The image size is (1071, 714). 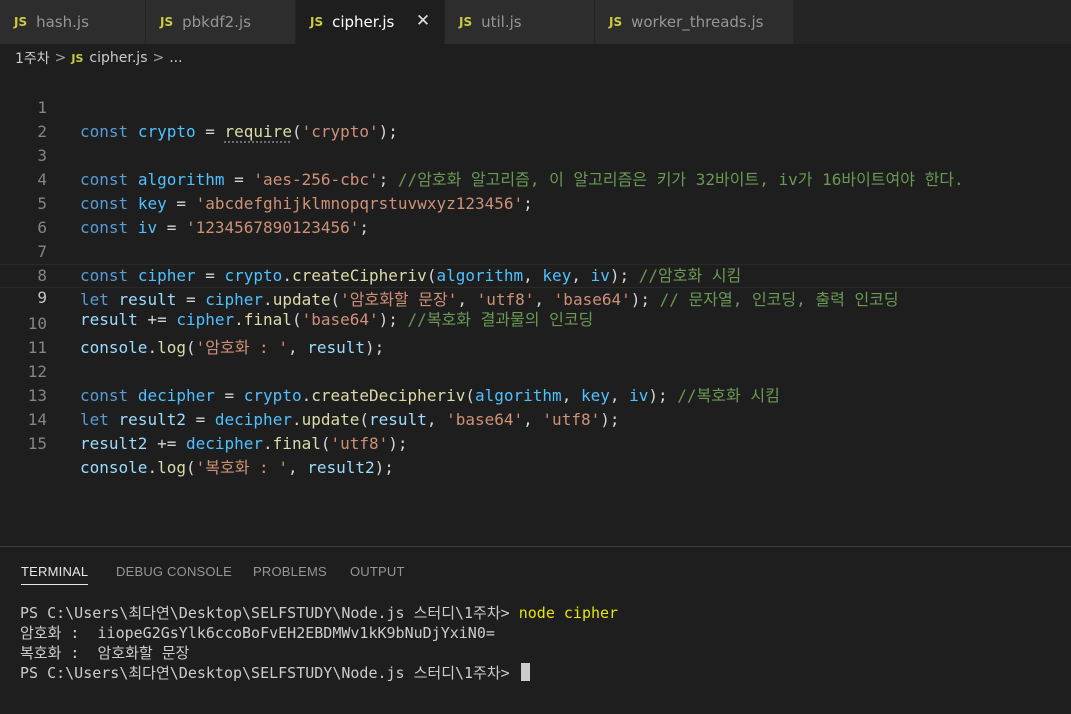 I want to click on tab-worker-threads-js: JS worker_threads.js, so click(x=694, y=22).